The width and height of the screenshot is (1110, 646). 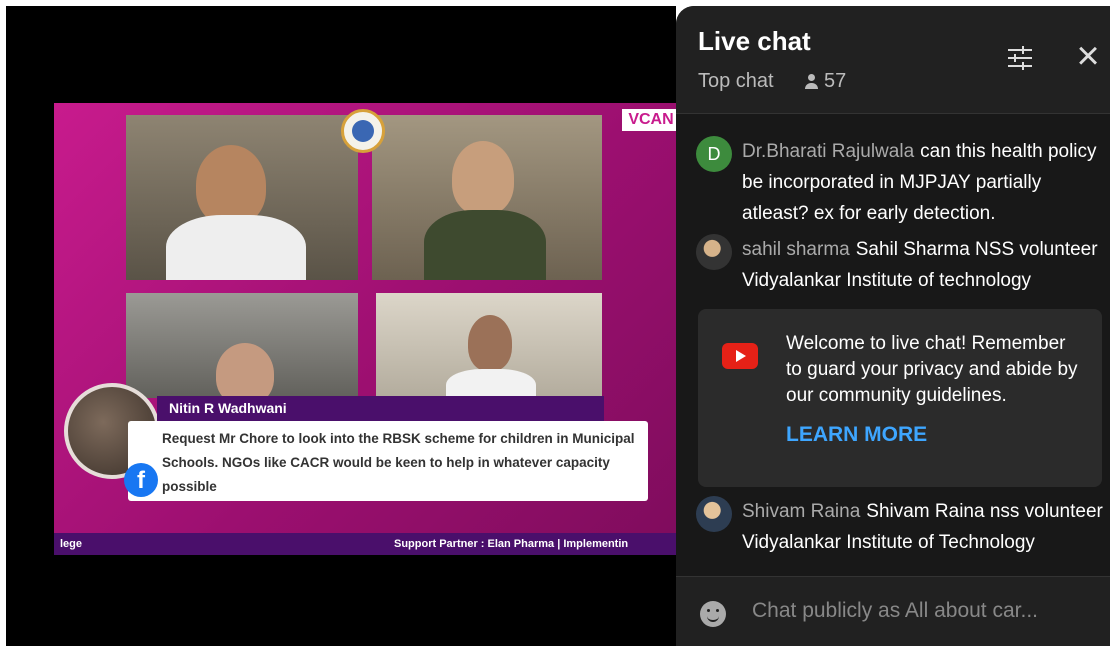 What do you see at coordinates (1020, 58) in the screenshot?
I see `filter-settings-icon` at bounding box center [1020, 58].